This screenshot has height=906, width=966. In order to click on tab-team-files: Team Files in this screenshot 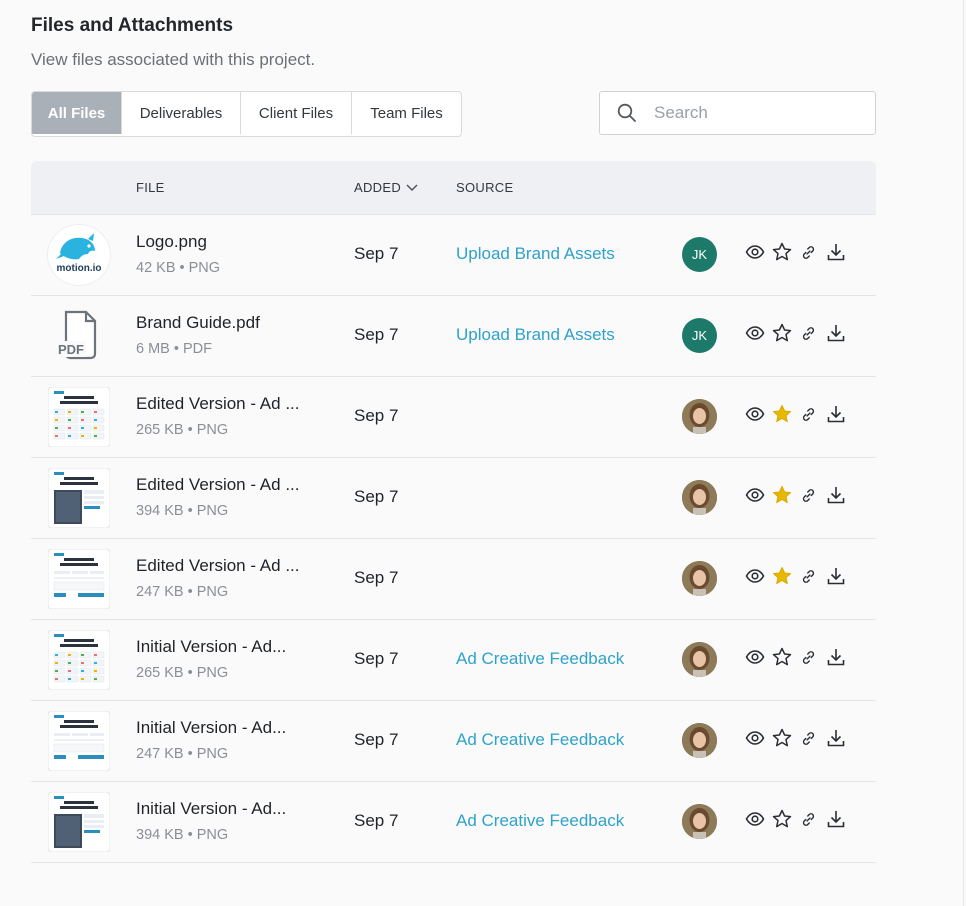, I will do `click(406, 113)`.